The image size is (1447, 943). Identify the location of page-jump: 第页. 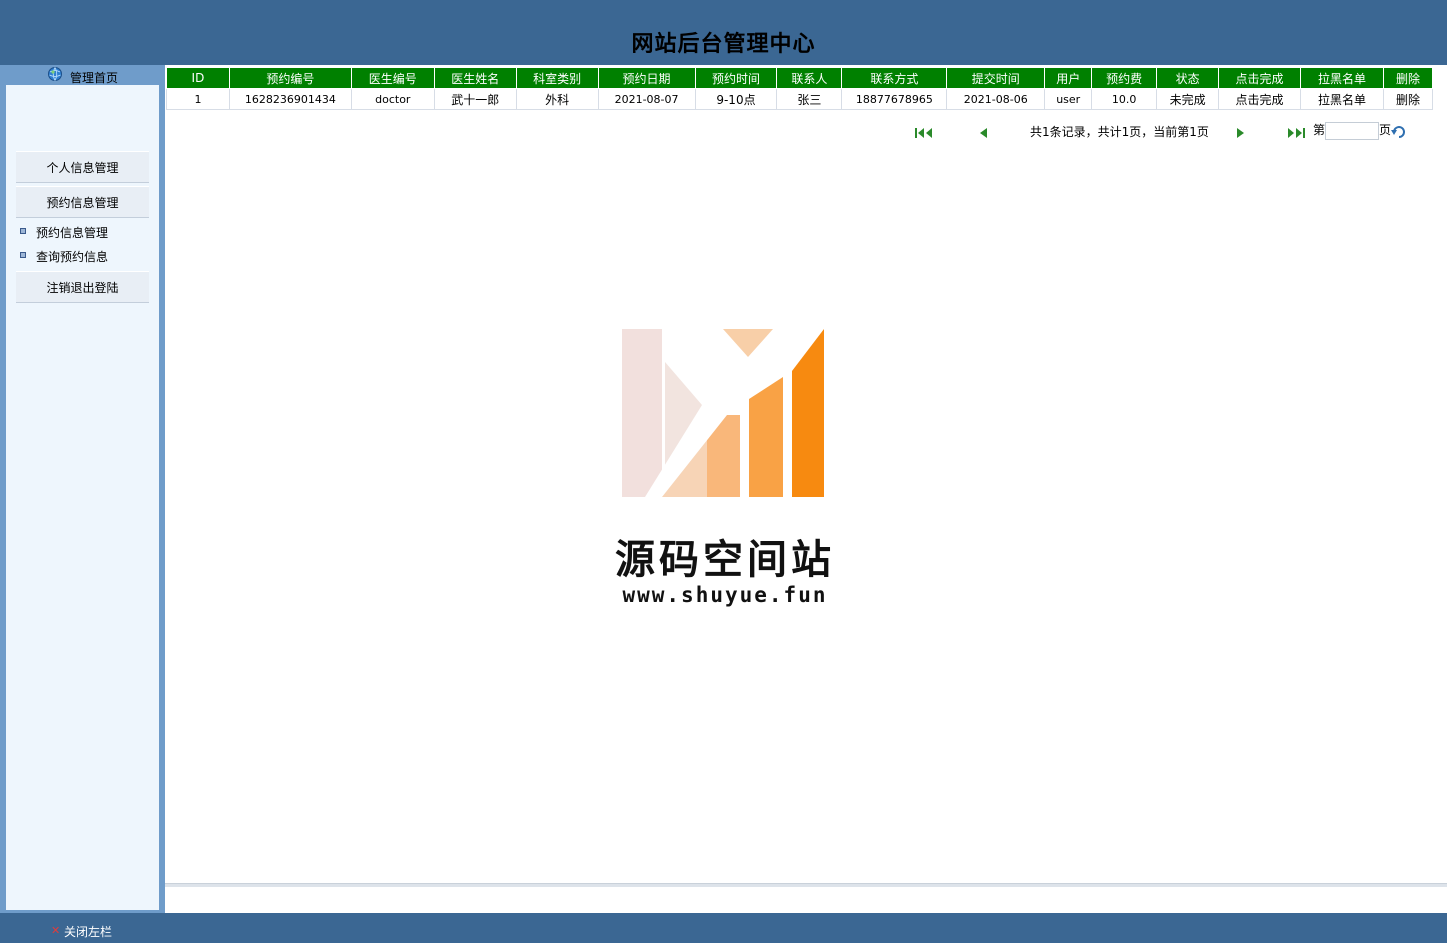
(1360, 131).